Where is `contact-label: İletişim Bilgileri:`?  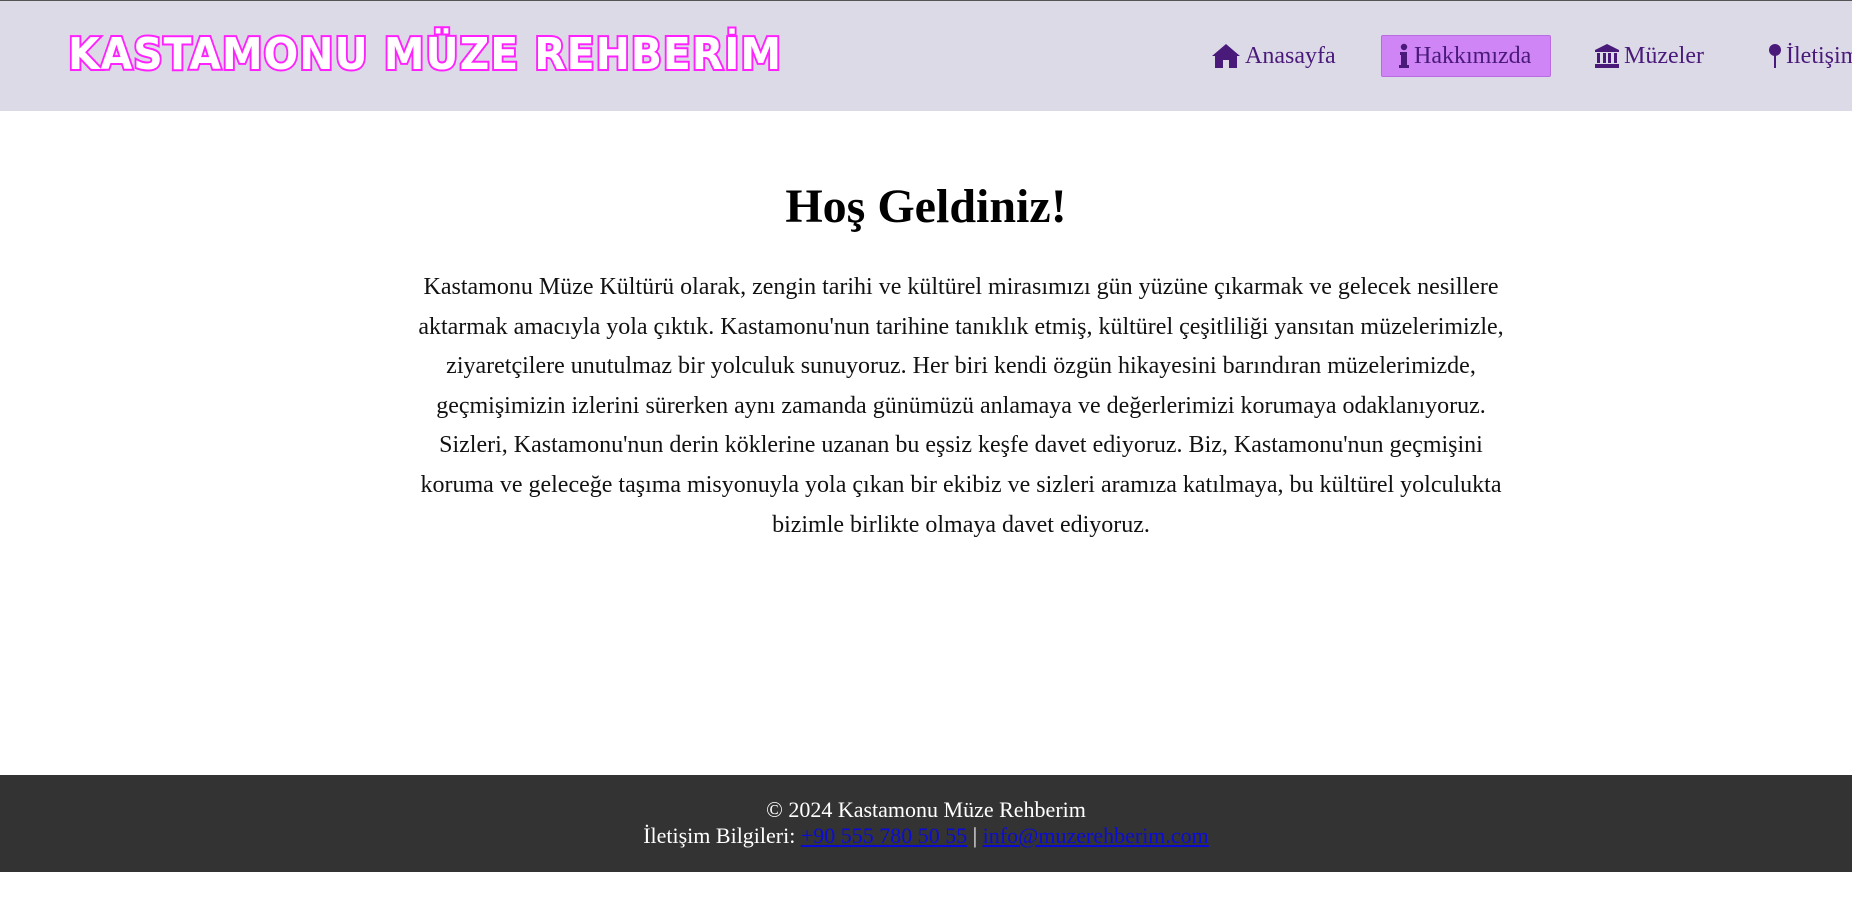 contact-label: İletişim Bilgileri: is located at coordinates (719, 835).